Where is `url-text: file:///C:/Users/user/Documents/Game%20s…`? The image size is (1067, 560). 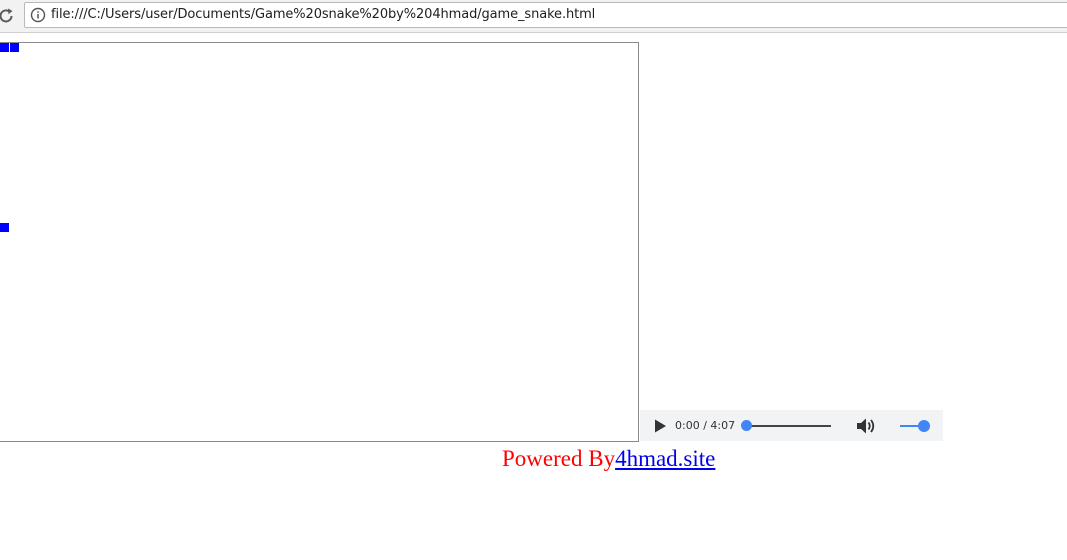
url-text: file:///C:/Users/user/Documents/Game%20s… is located at coordinates (323, 14).